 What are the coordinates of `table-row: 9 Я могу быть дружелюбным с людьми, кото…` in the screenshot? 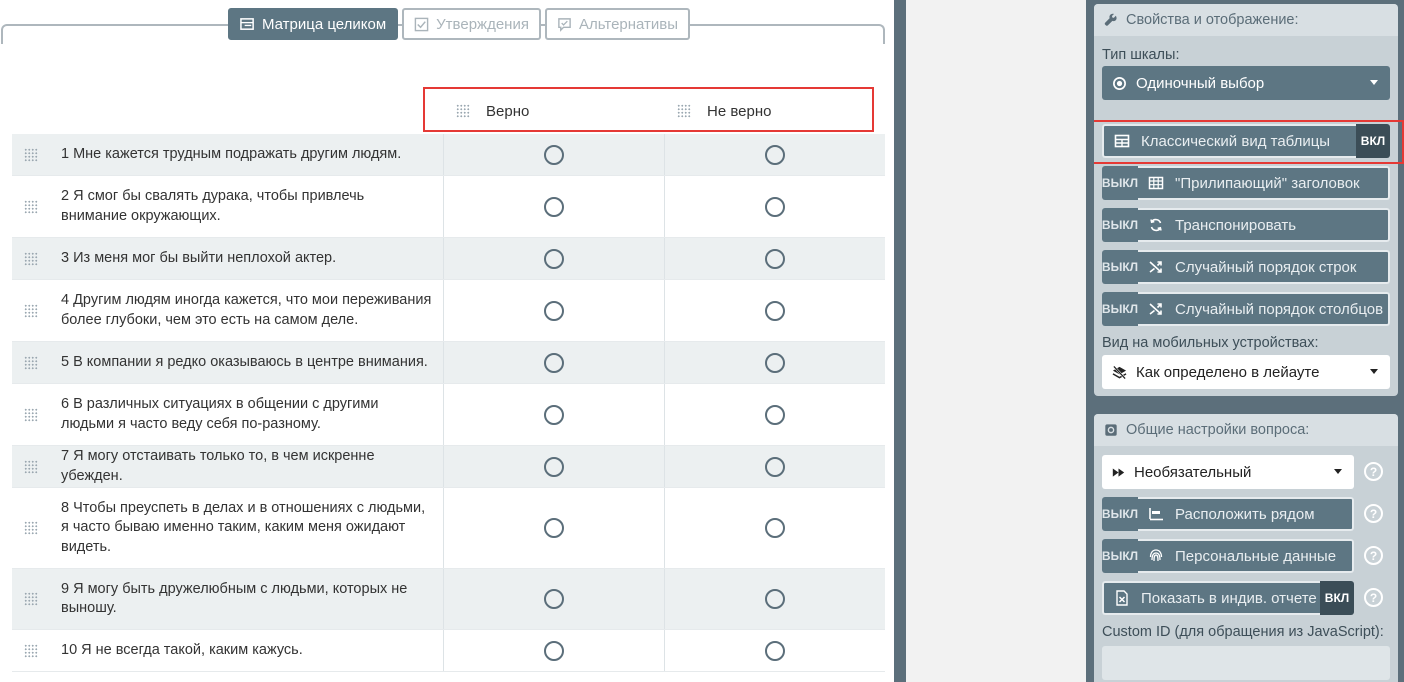 It's located at (448, 599).